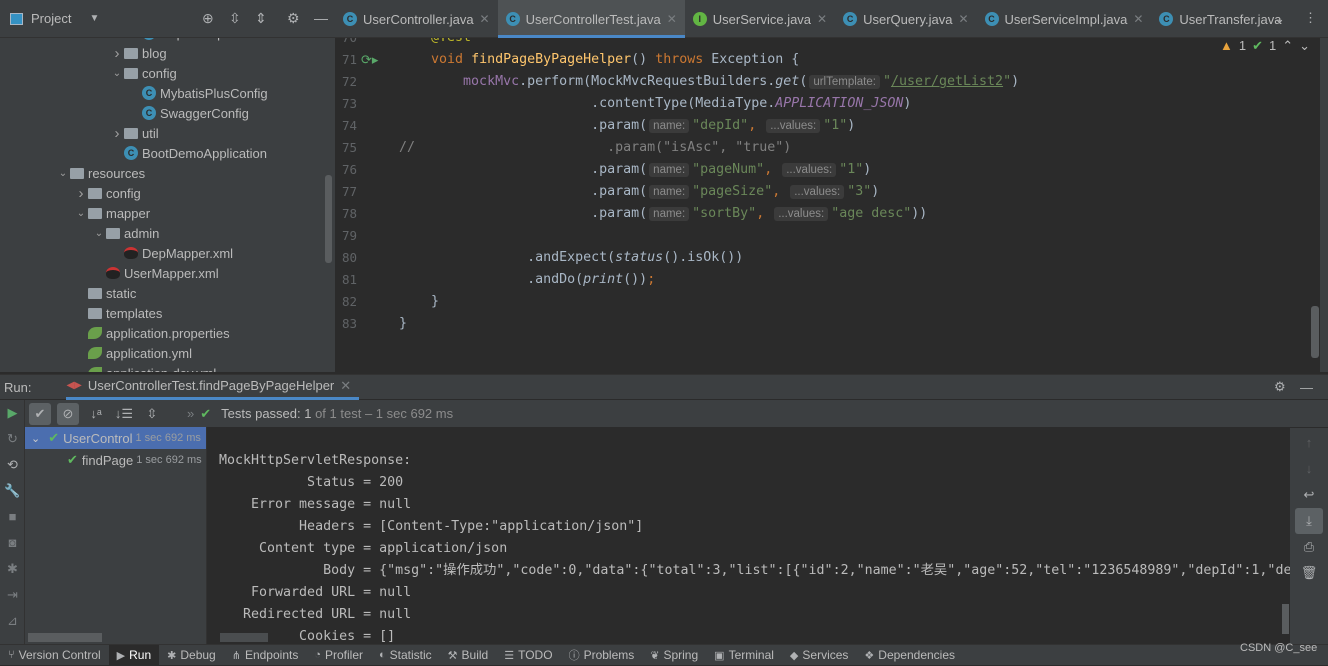 Image resolution: width=1328 pixels, height=666 pixels. What do you see at coordinates (760, 19) in the screenshot?
I see `editor-tab: I UserService.java ✕` at bounding box center [760, 19].